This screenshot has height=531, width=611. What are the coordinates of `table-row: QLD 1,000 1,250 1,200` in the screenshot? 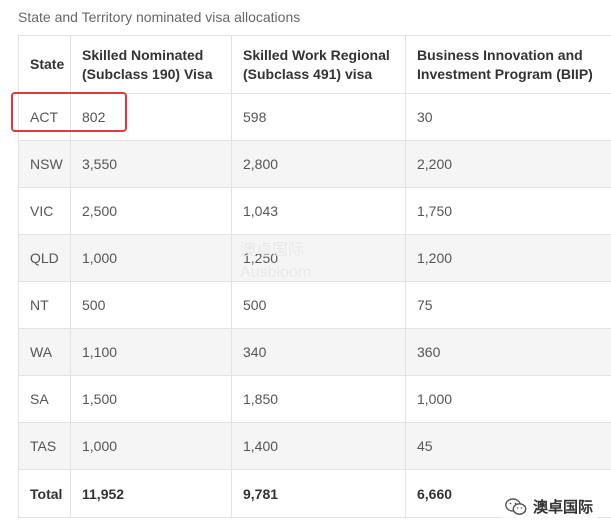 It's located at (314, 258).